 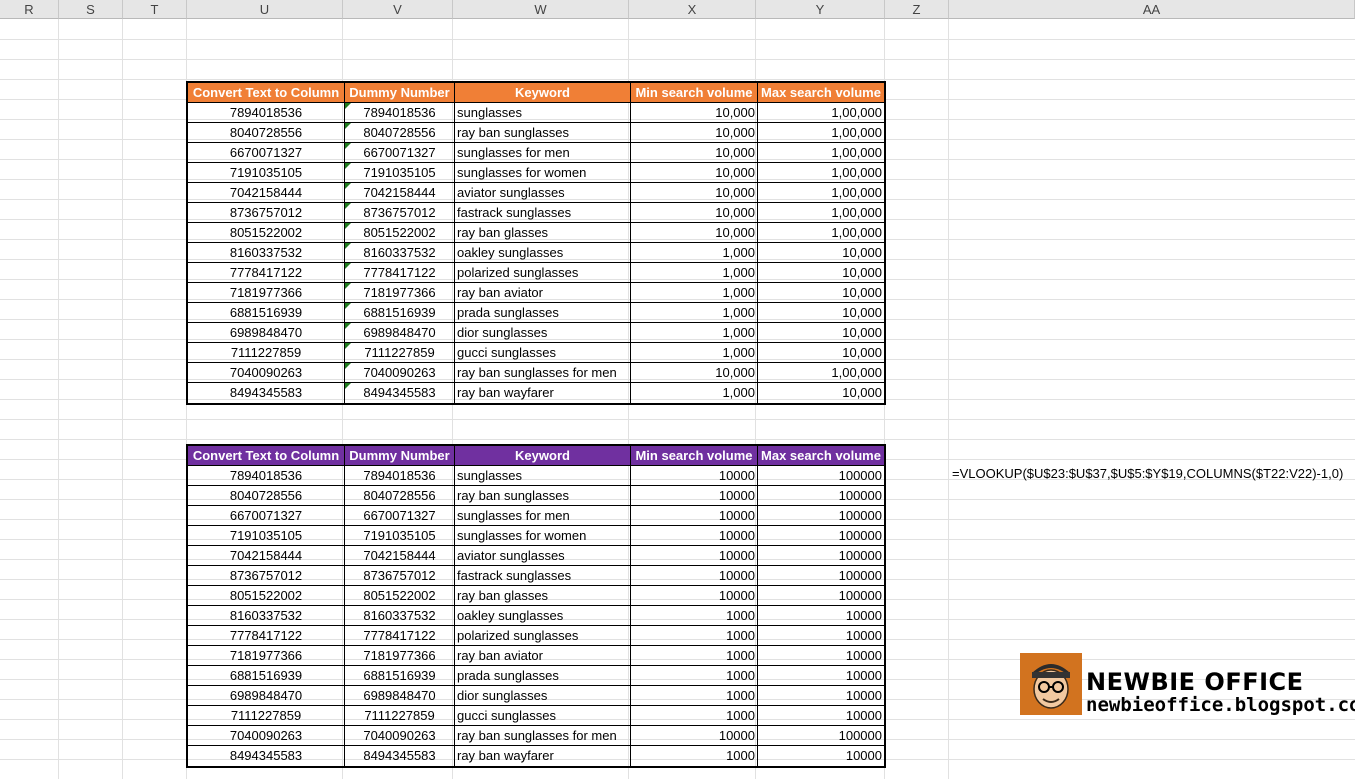 I want to click on cell-dummy-number: 7111227859, so click(x=400, y=716).